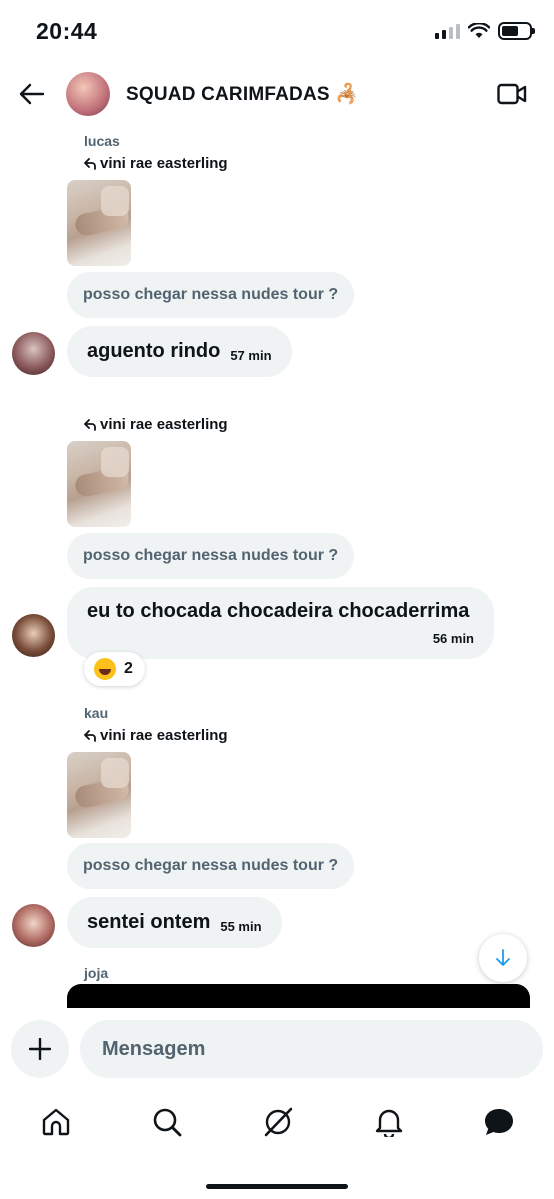 The height and width of the screenshot is (1199, 554). What do you see at coordinates (96, 973) in the screenshot?
I see `sender-name: joja` at bounding box center [96, 973].